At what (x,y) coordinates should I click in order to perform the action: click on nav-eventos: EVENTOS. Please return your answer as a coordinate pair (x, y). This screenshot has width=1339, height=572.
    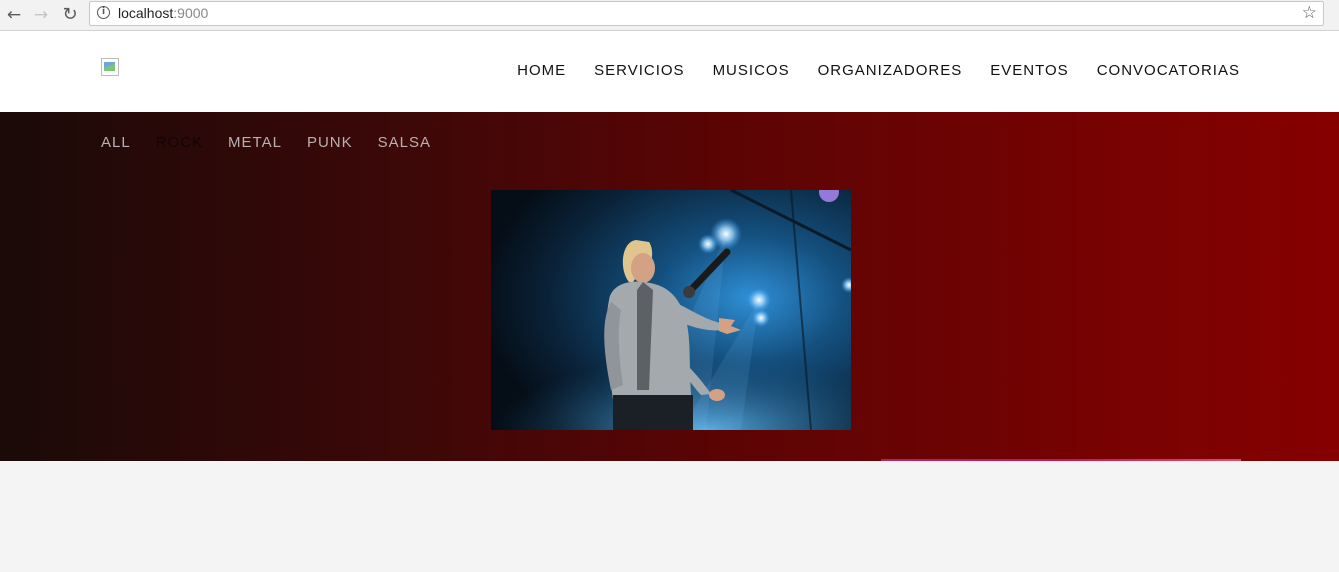
    Looking at the image, I should click on (1029, 70).